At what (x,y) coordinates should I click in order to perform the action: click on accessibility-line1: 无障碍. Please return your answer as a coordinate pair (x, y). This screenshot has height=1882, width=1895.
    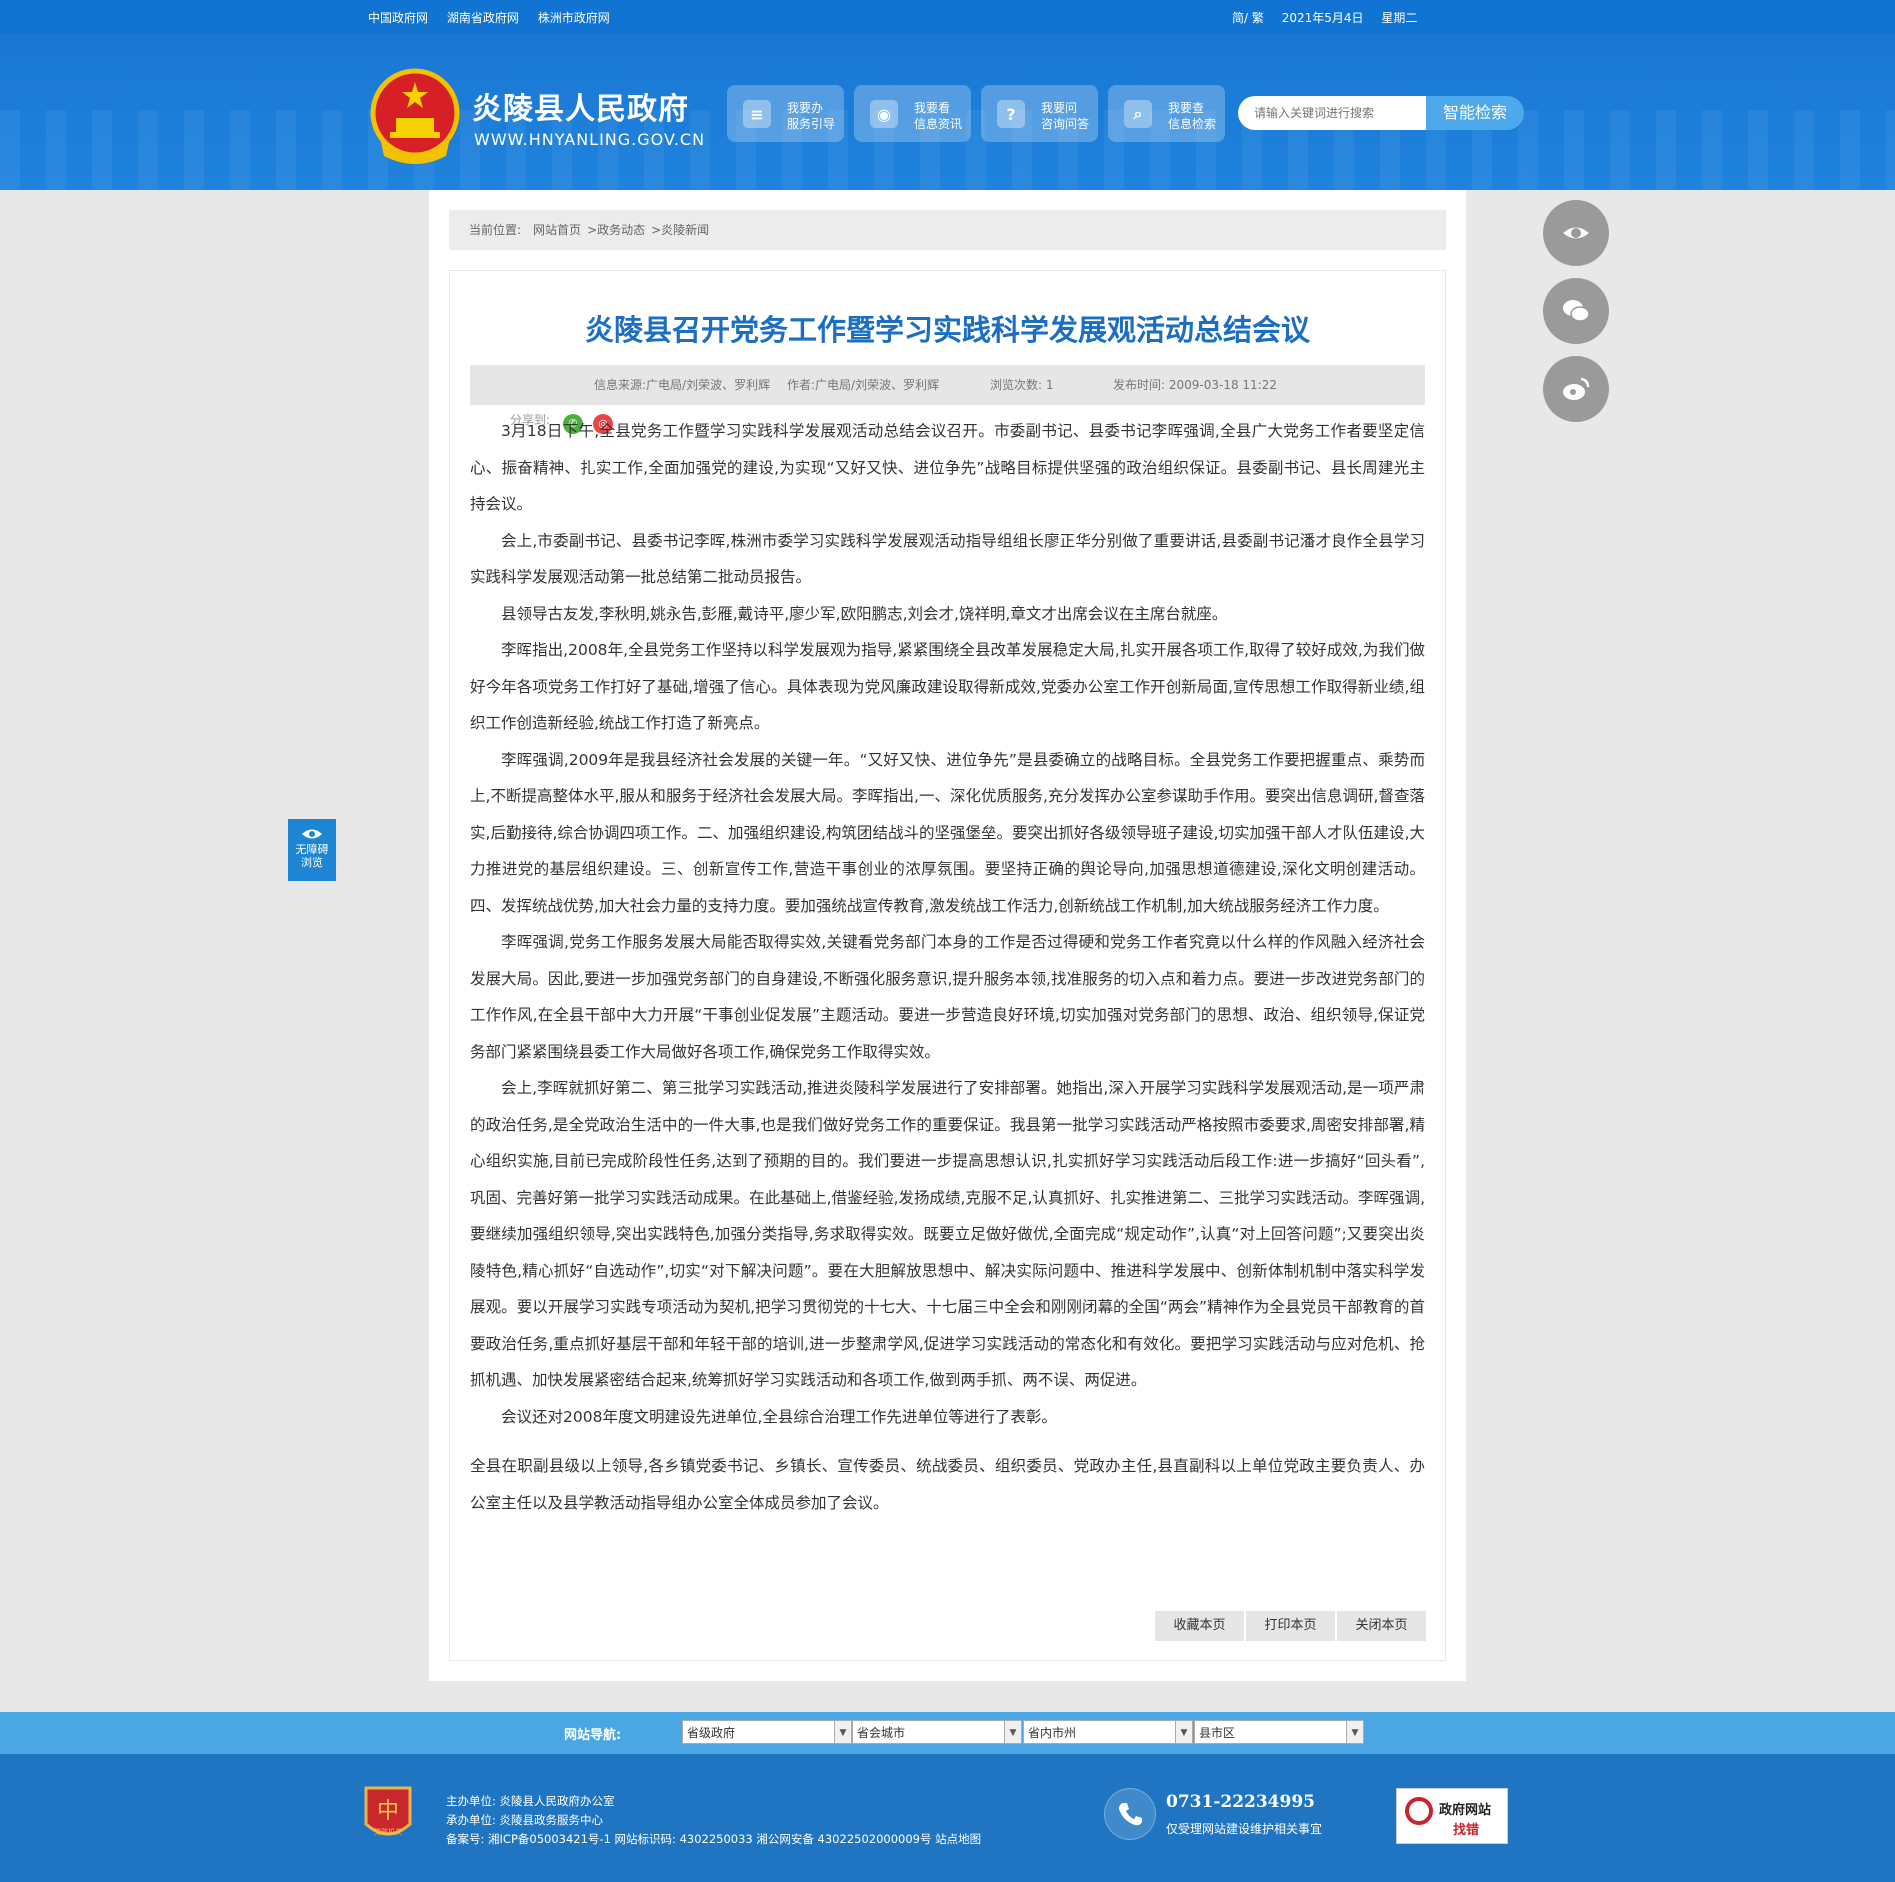
    Looking at the image, I should click on (312, 849).